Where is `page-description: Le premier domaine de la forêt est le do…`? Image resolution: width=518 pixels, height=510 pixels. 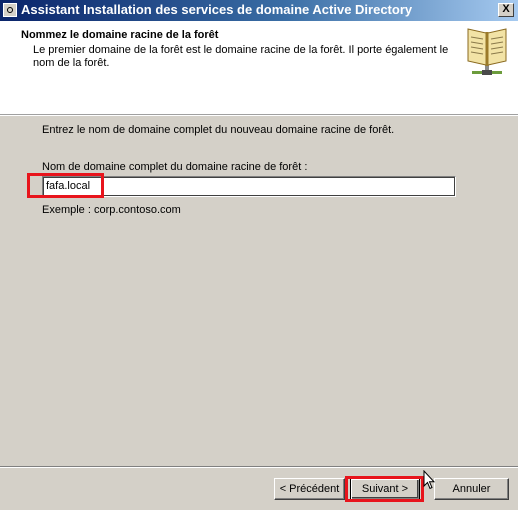
page-description: Le premier domaine de la forêt est le do… is located at coordinates (241, 56).